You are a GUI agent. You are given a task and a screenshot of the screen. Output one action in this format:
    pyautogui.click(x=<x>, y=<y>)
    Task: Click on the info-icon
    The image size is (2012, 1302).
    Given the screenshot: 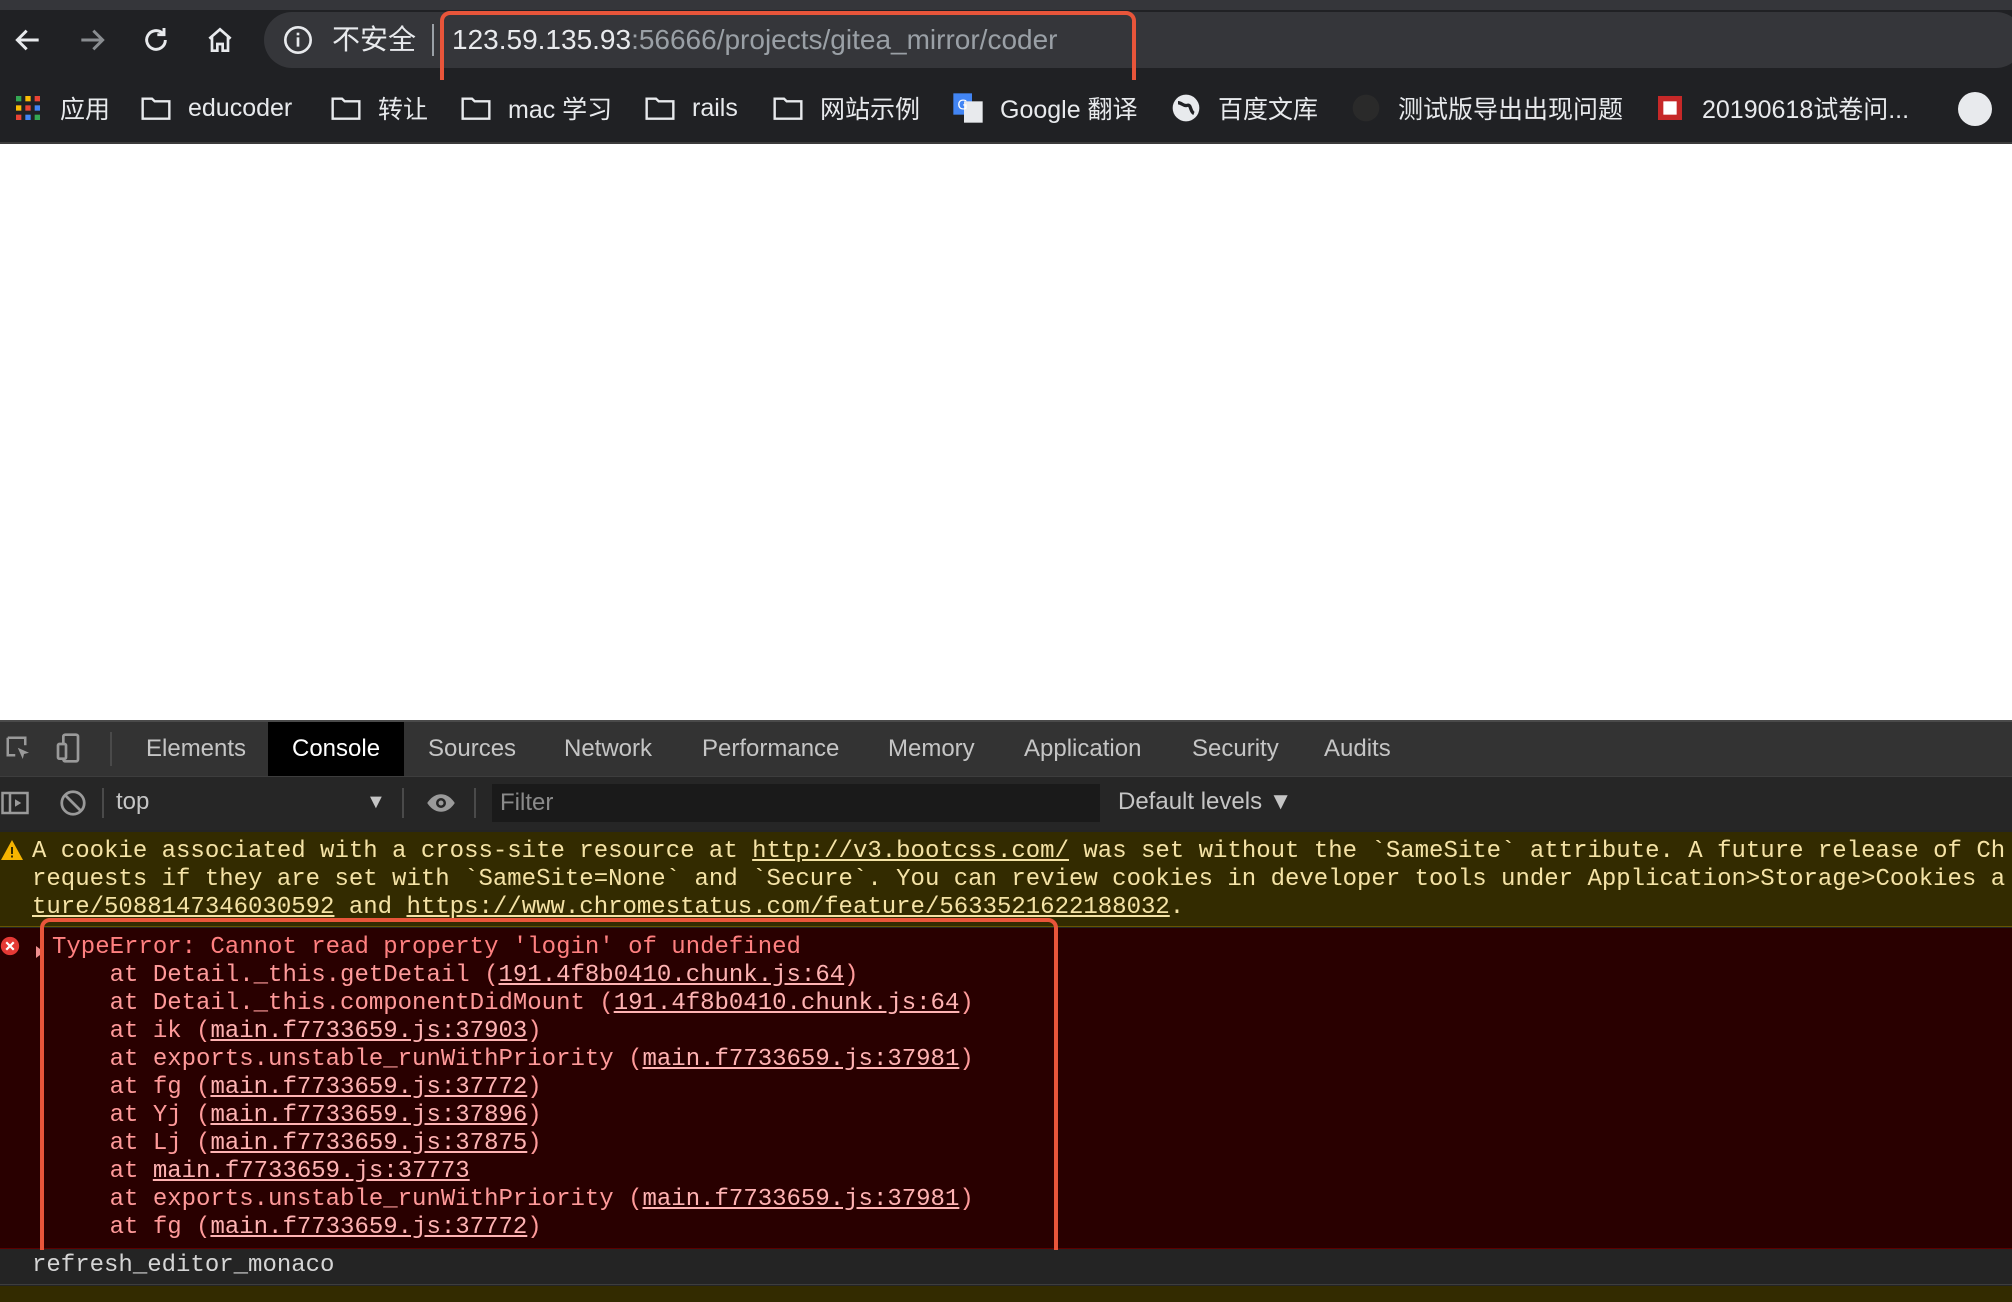 What is the action you would take?
    pyautogui.click(x=298, y=40)
    